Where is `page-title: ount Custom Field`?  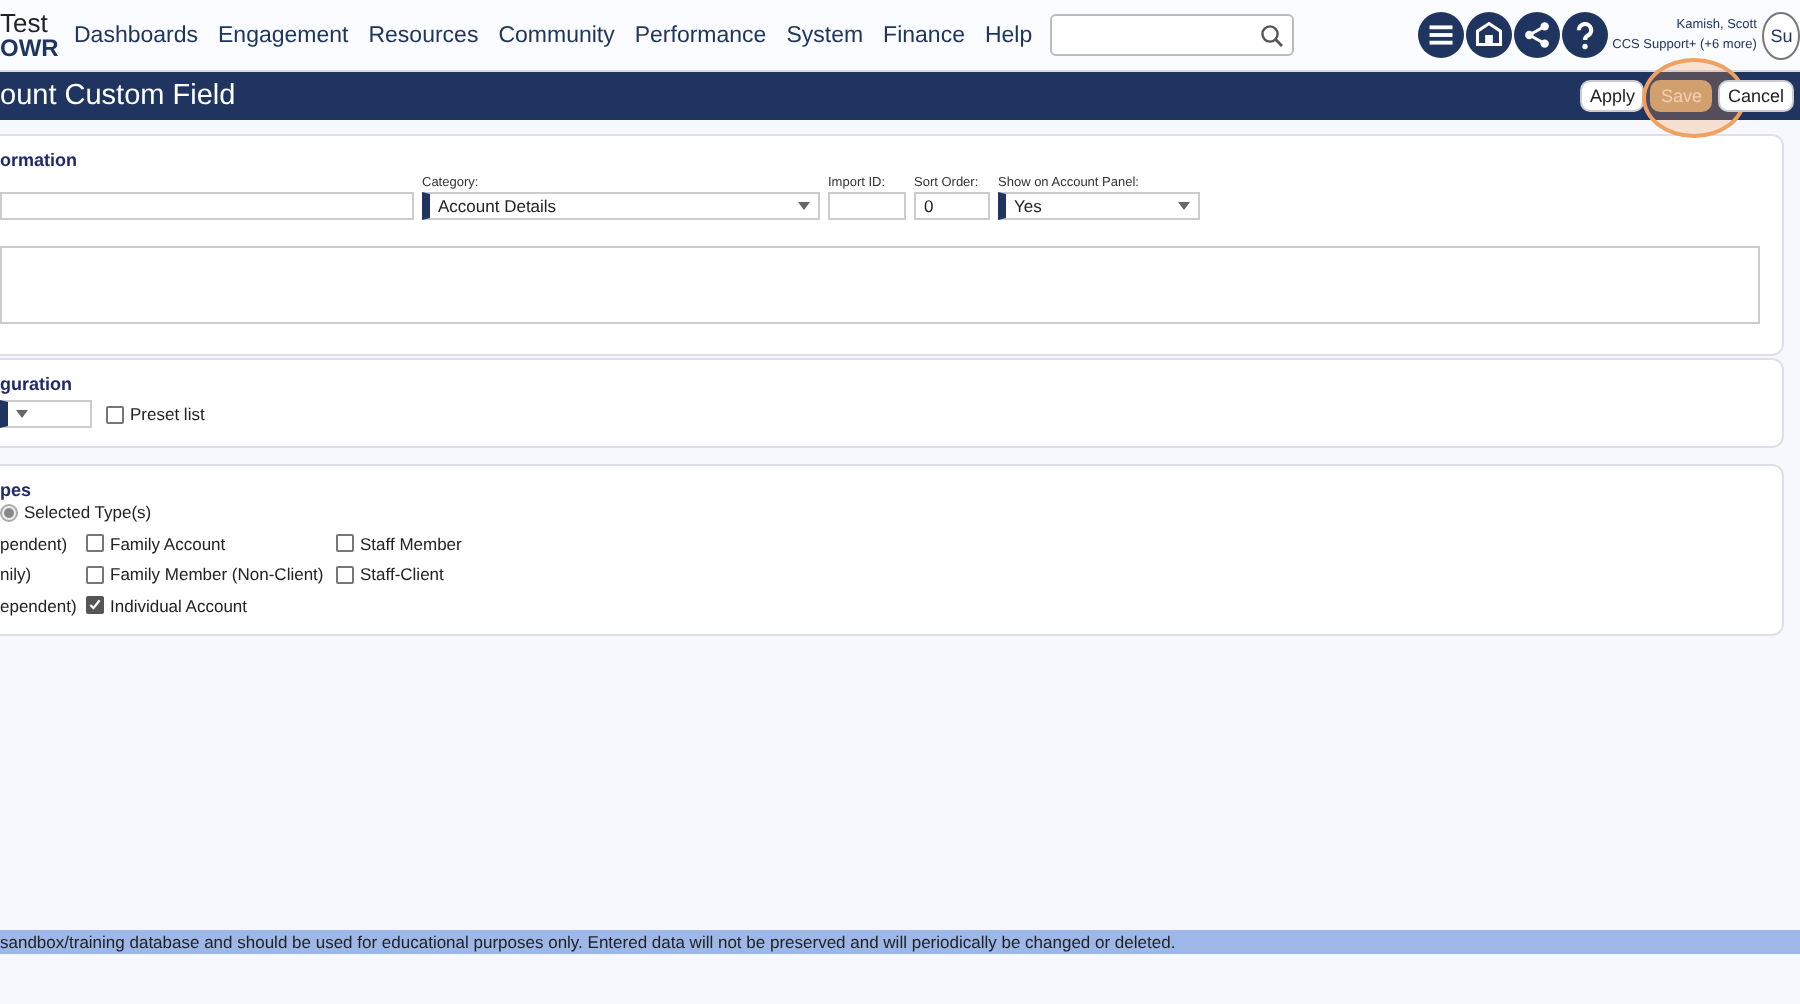 page-title: ount Custom Field is located at coordinates (118, 96).